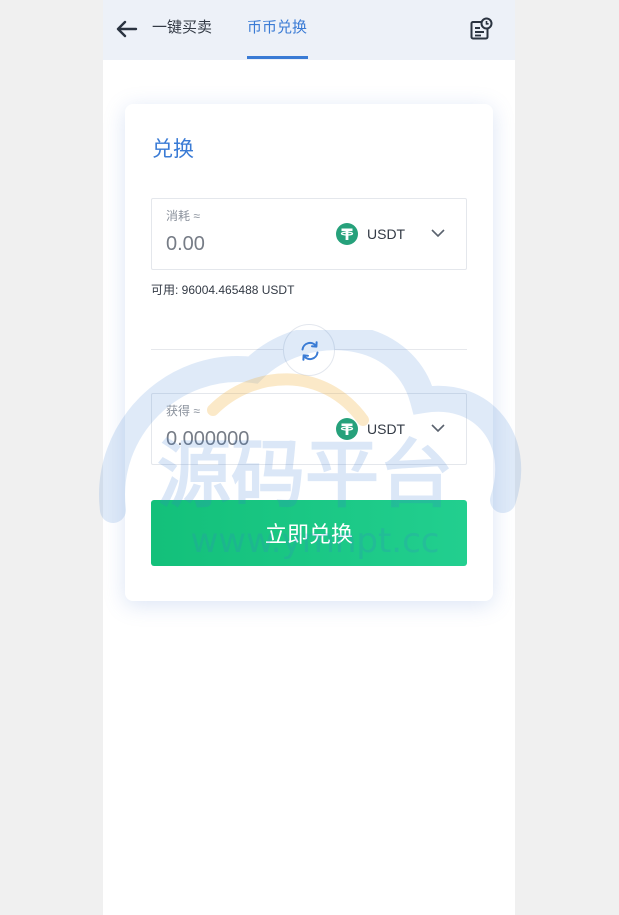 The height and width of the screenshot is (915, 619). What do you see at coordinates (223, 290) in the screenshot?
I see `available-balance: 可用: 96004.465488 USDT` at bounding box center [223, 290].